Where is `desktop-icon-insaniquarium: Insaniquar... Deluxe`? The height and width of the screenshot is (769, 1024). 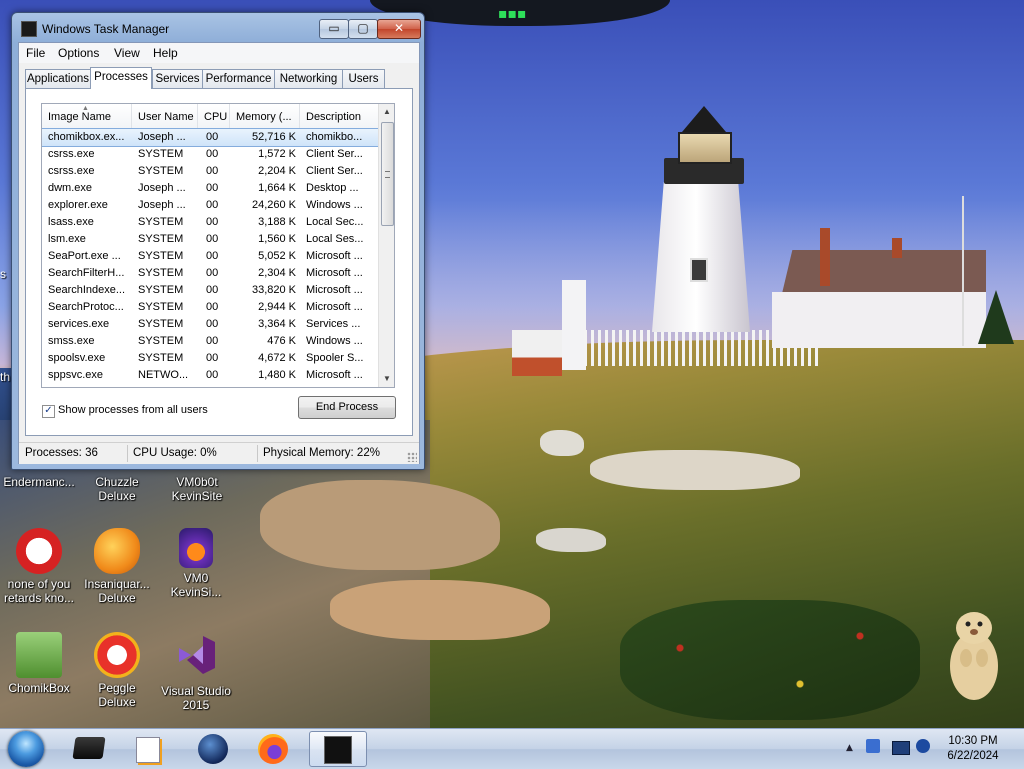 desktop-icon-insaniquarium: Insaniquar... Deluxe is located at coordinates (117, 566).